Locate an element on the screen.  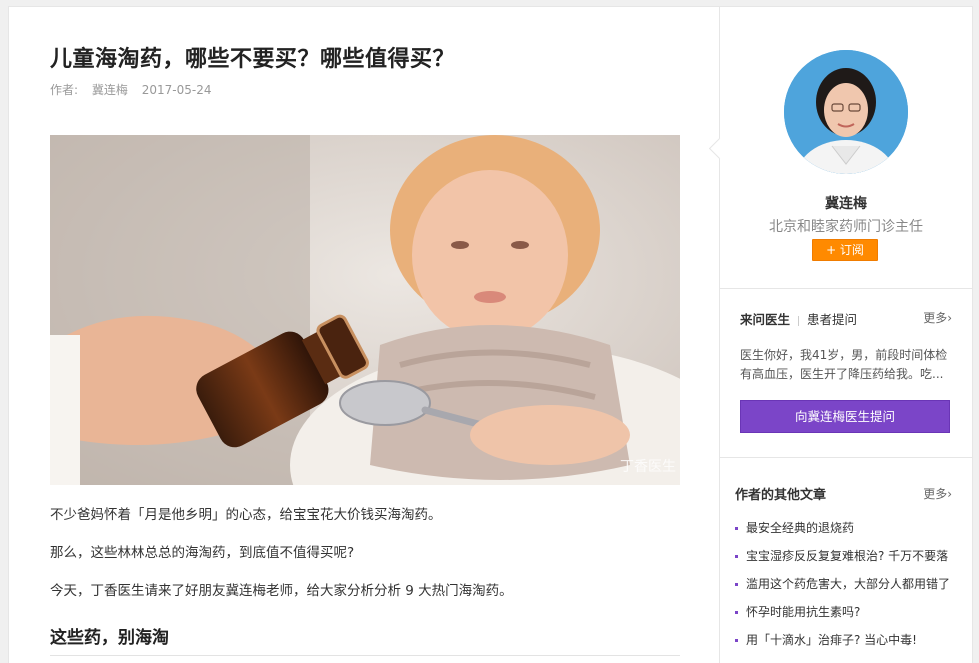
article-link: 滥用这个药危害大，大部分人都用错了 is located at coordinates (848, 584).